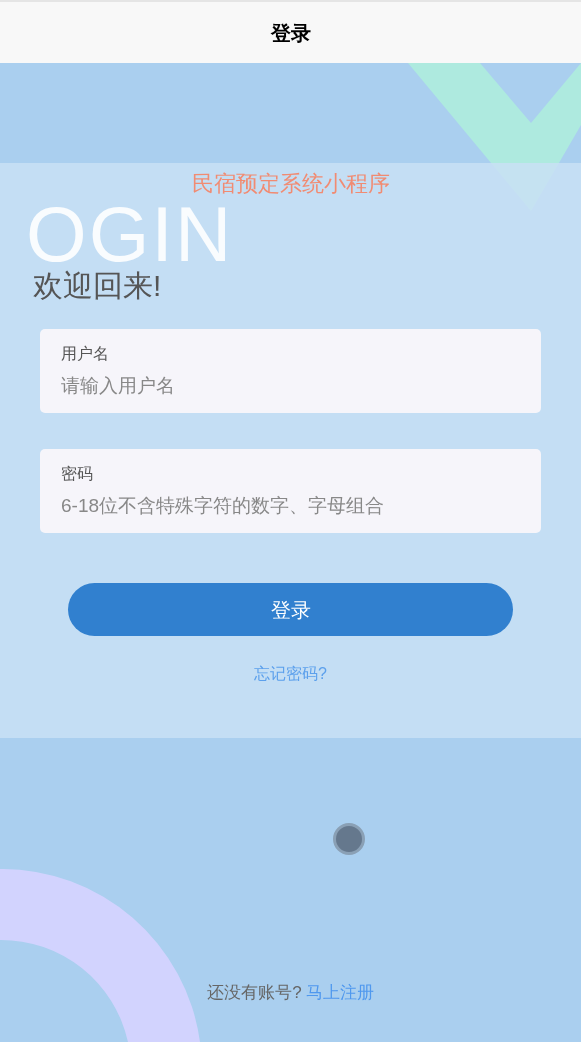  What do you see at coordinates (290, 506) in the screenshot?
I see `input-field: 6-18位不含特殊字符的数字、字母组合` at bounding box center [290, 506].